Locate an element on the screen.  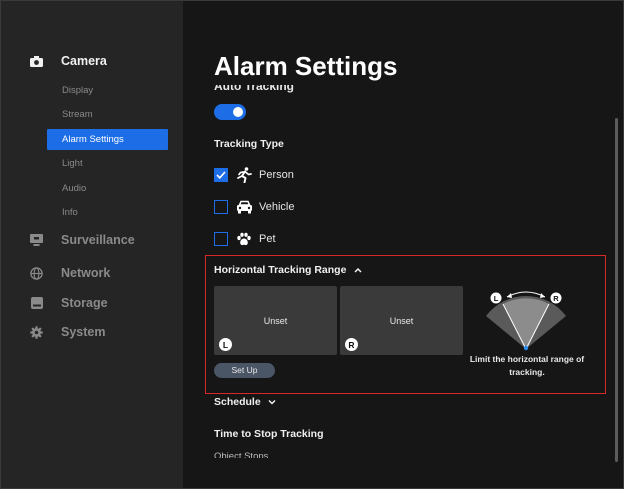
left-limit-tile: Unset L is located at coordinates (275, 320).